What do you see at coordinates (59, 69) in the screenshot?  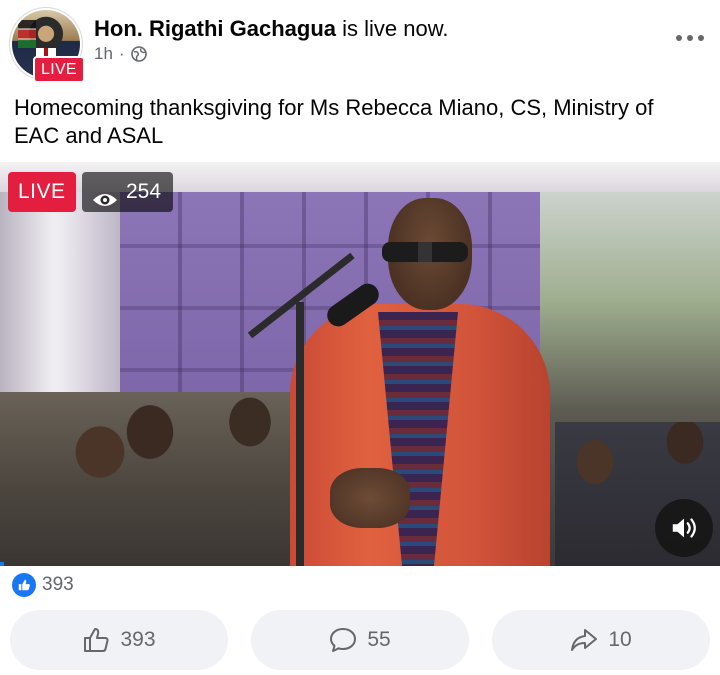 I see `avatar-live-badge: LIVE` at bounding box center [59, 69].